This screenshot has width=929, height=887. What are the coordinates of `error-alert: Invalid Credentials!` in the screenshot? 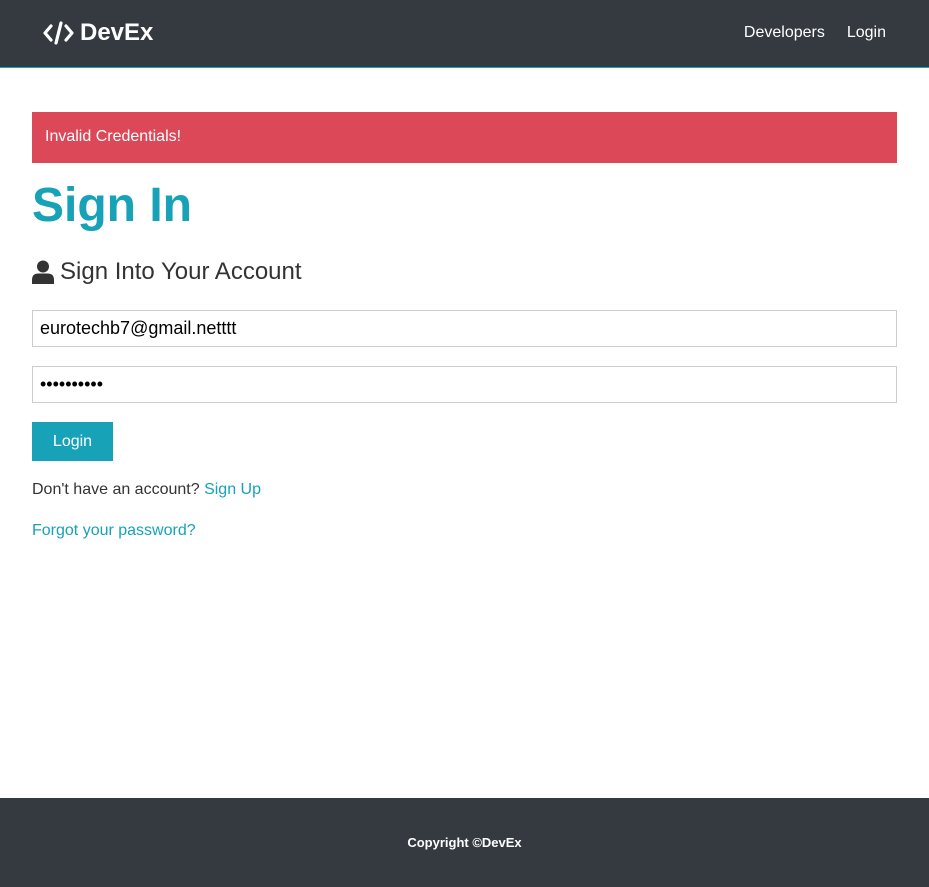 It's located at (464, 137).